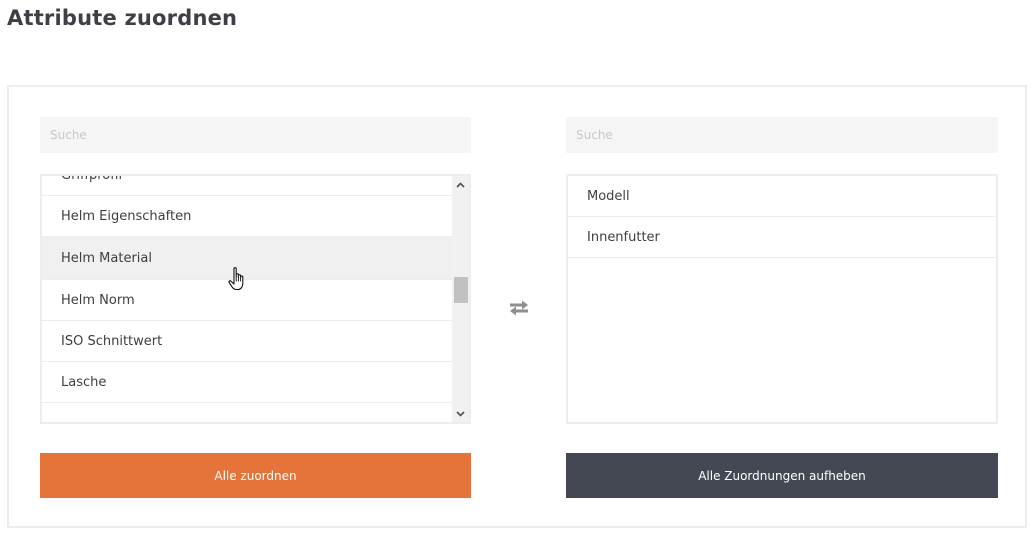  What do you see at coordinates (247, 216) in the screenshot?
I see `list-item: Helm Eigenschaften` at bounding box center [247, 216].